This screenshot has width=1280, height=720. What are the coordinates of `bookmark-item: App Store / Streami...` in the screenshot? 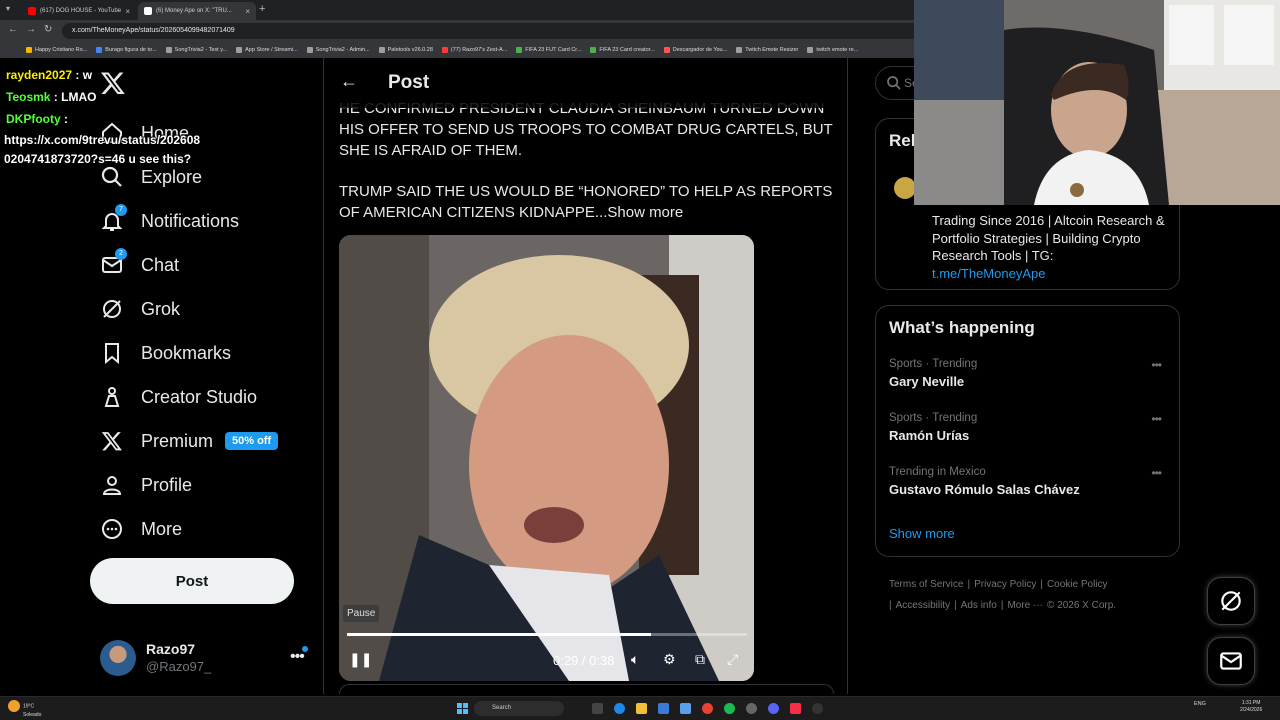 It's located at (267, 50).